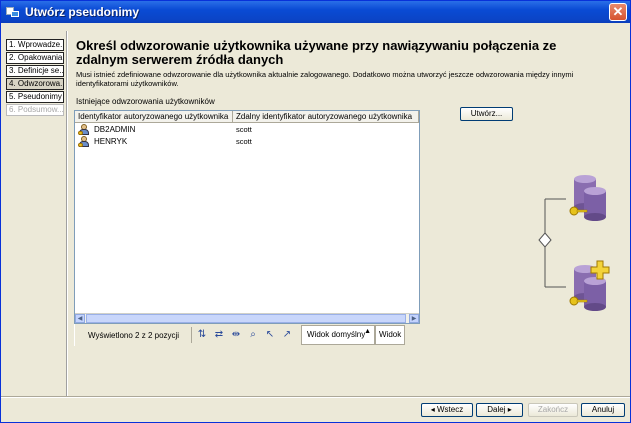  I want to click on sort-az-icon: ⇅, so click(202, 335).